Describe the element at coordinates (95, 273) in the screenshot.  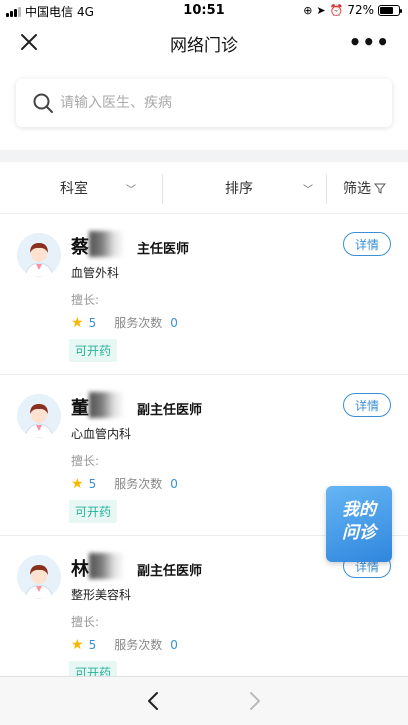
I see `doctor-department: 血管外科` at that location.